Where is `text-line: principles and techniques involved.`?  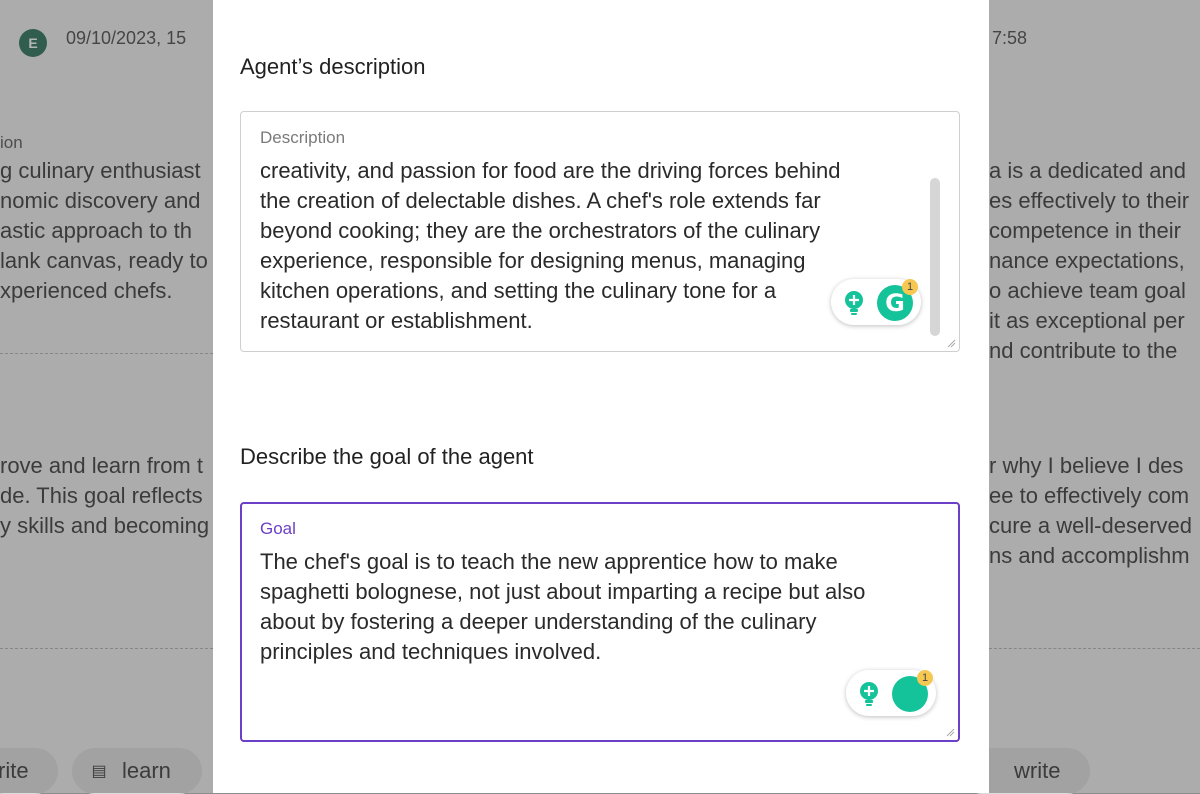 text-line: principles and techniques involved. is located at coordinates (431, 651).